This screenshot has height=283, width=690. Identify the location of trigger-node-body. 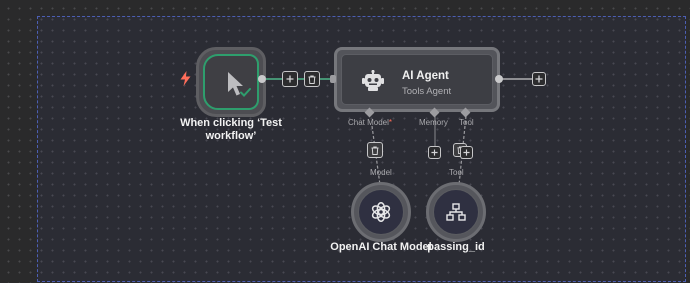
(231, 82).